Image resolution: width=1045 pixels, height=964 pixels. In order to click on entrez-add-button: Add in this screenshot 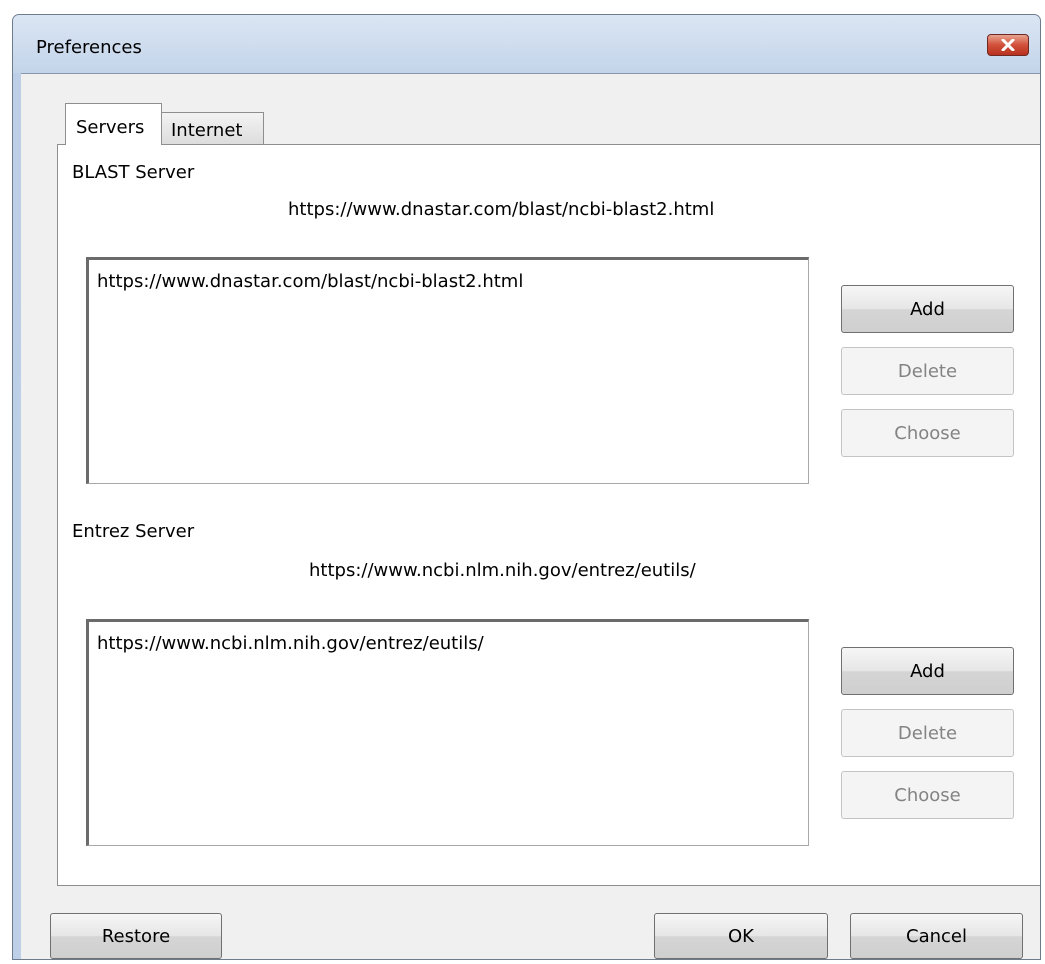, I will do `click(927, 671)`.